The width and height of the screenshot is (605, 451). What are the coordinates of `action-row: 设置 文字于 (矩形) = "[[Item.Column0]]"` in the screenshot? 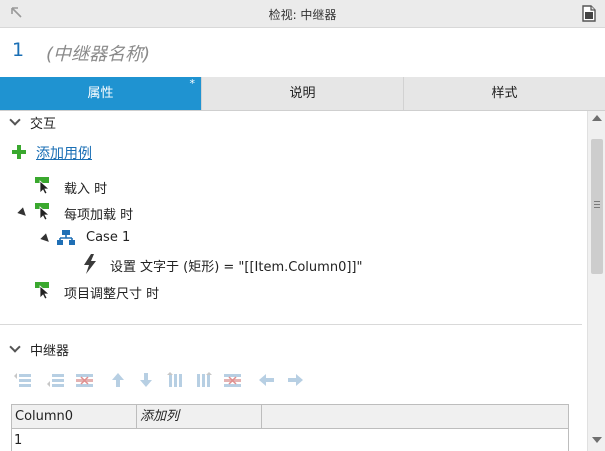 It's located at (181, 265).